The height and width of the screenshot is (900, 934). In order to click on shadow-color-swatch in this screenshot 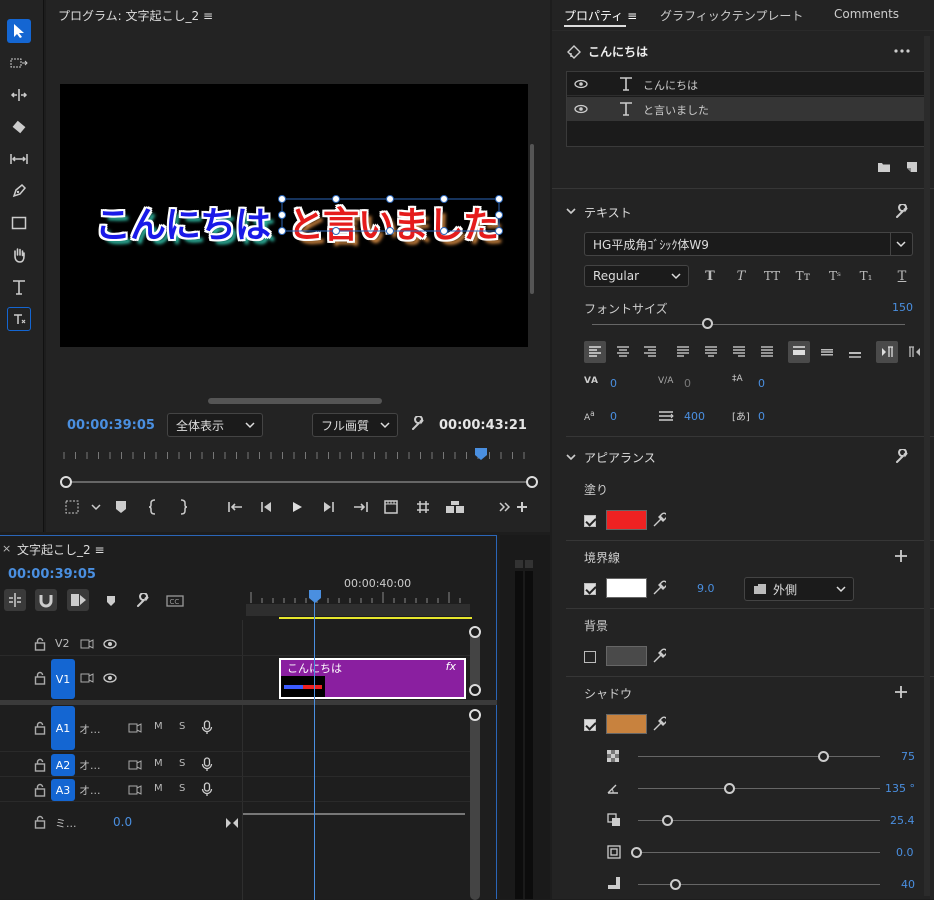, I will do `click(626, 724)`.